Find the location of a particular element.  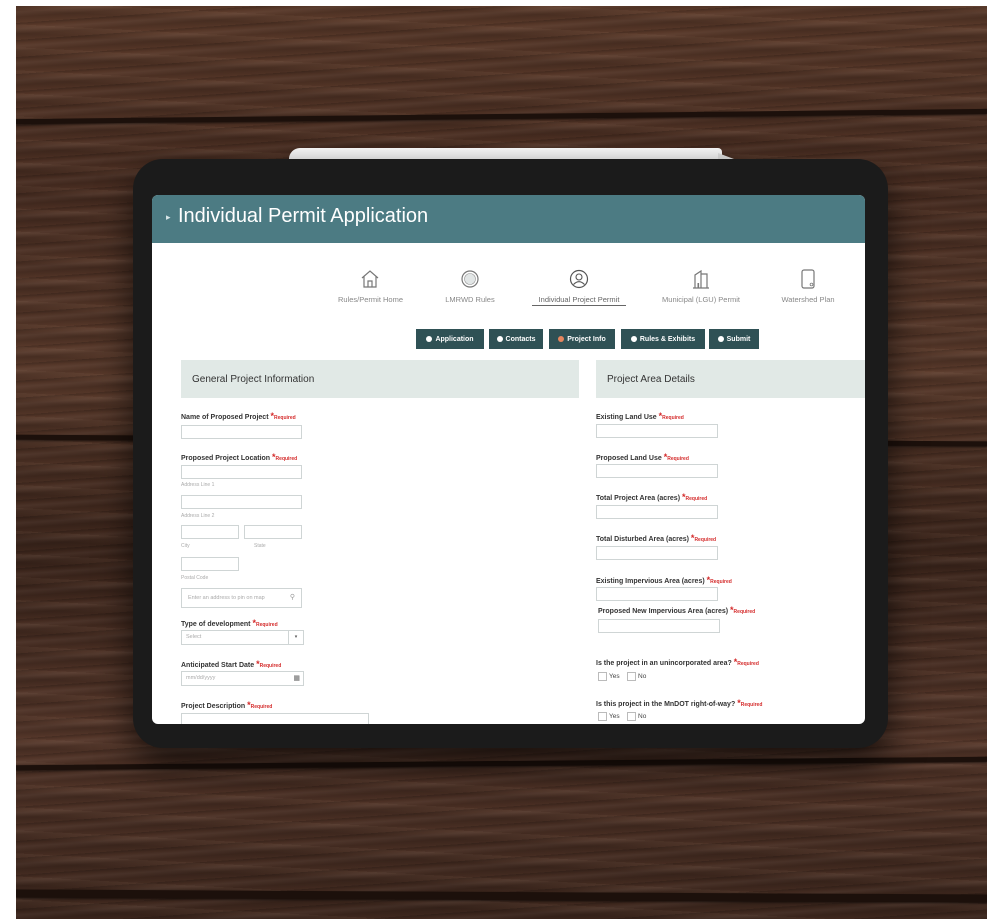

address-line1-caption: Address Line 1 is located at coordinates (198, 485).